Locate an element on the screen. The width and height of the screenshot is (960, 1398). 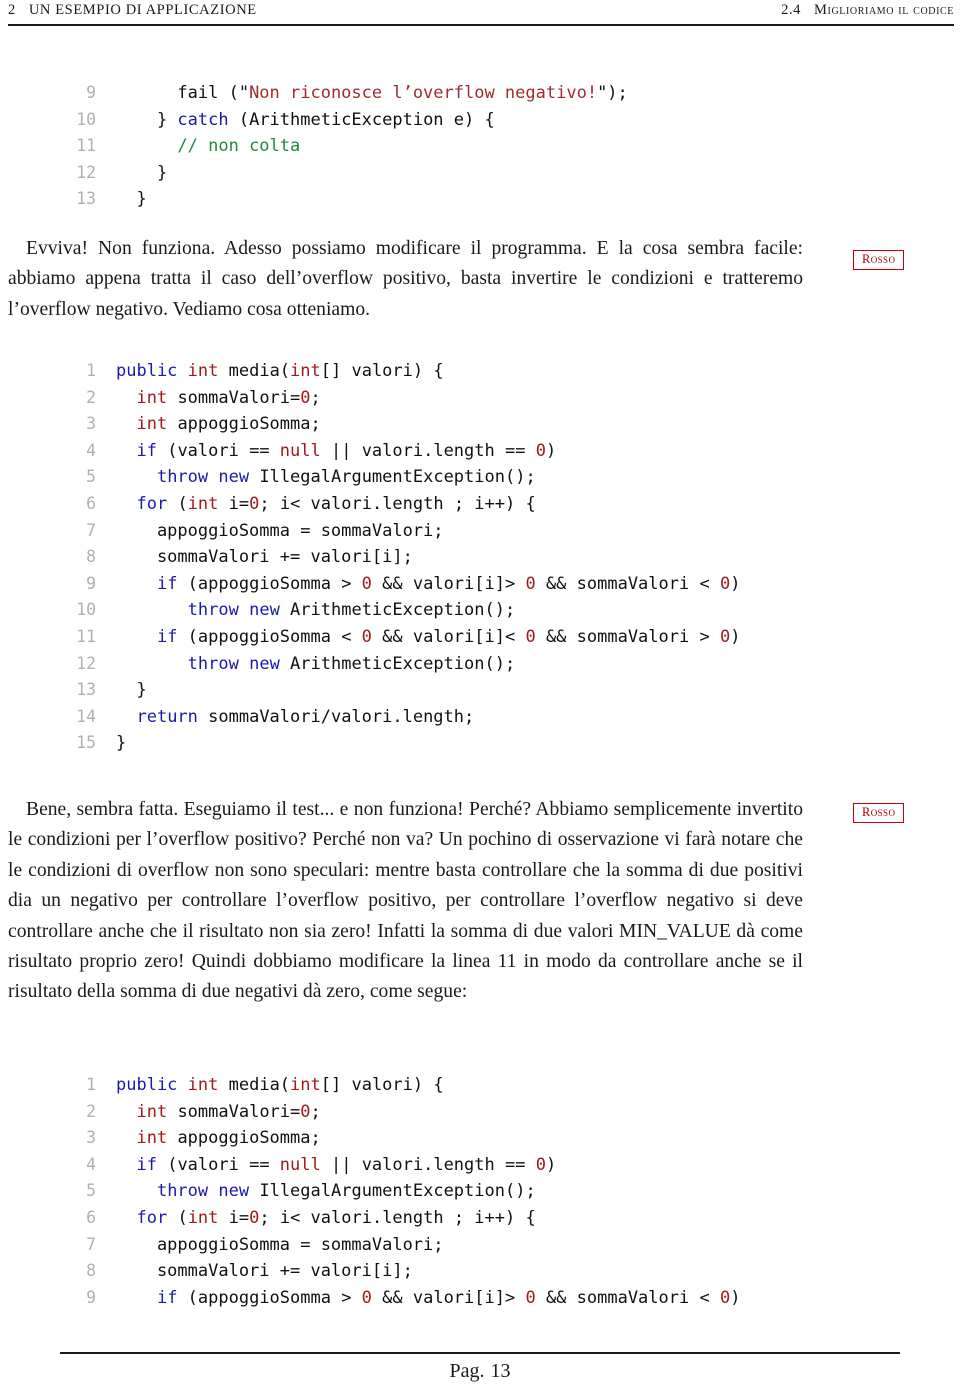
code-line-number: 5 is located at coordinates (91, 1191).